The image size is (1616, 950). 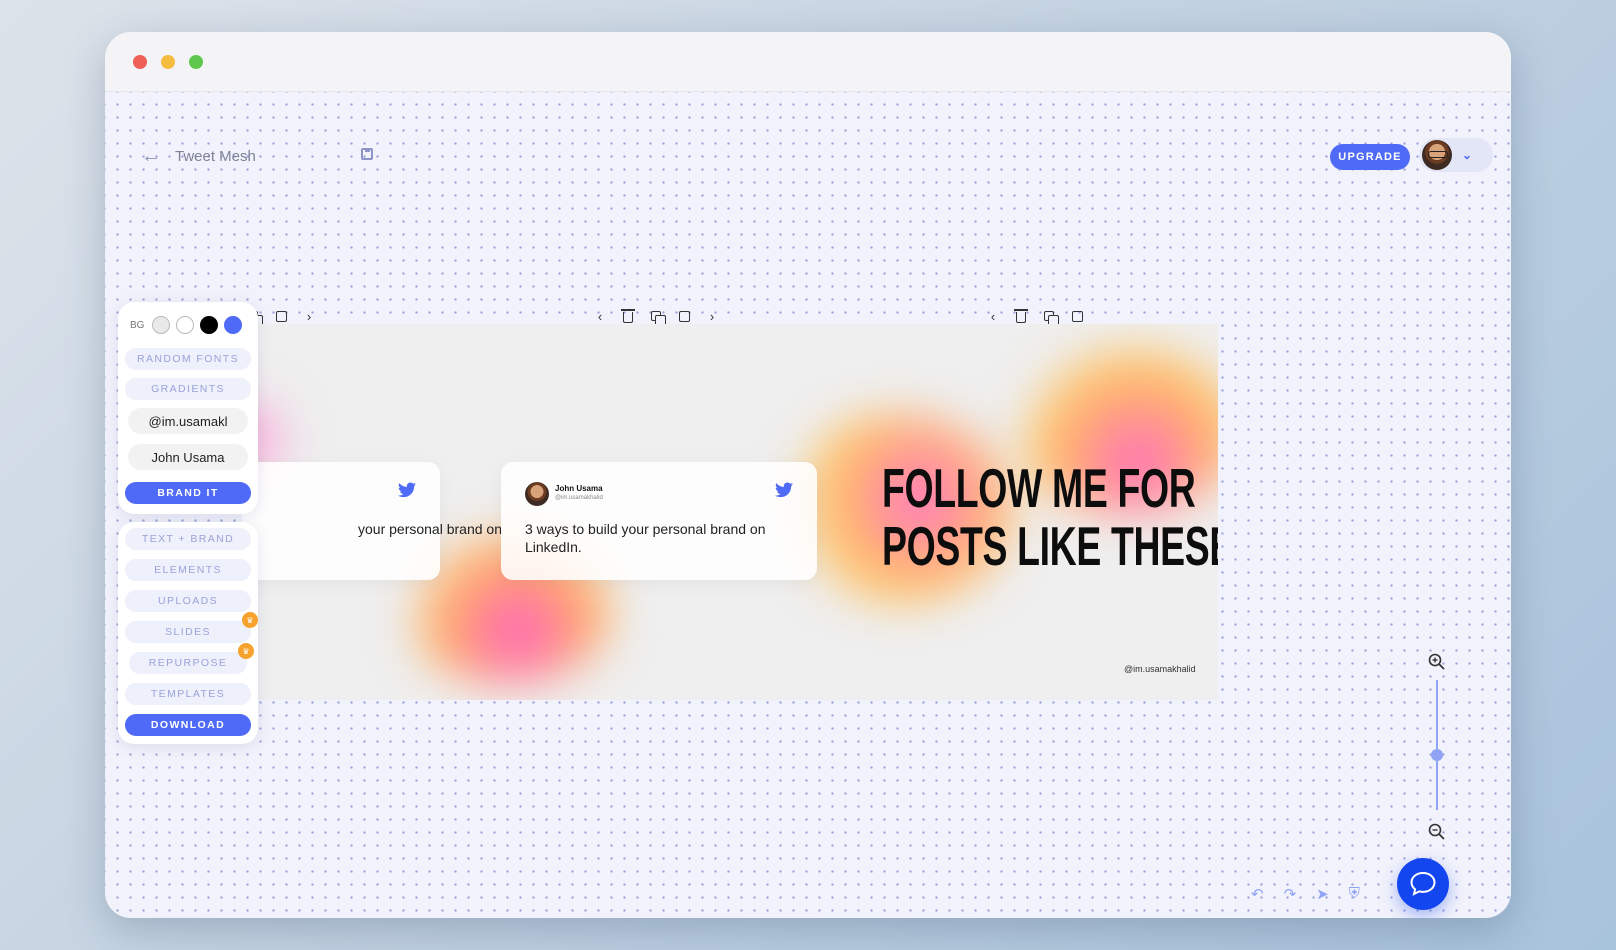 I want to click on slide-handle: @im.usamakhalid, so click(x=1160, y=669).